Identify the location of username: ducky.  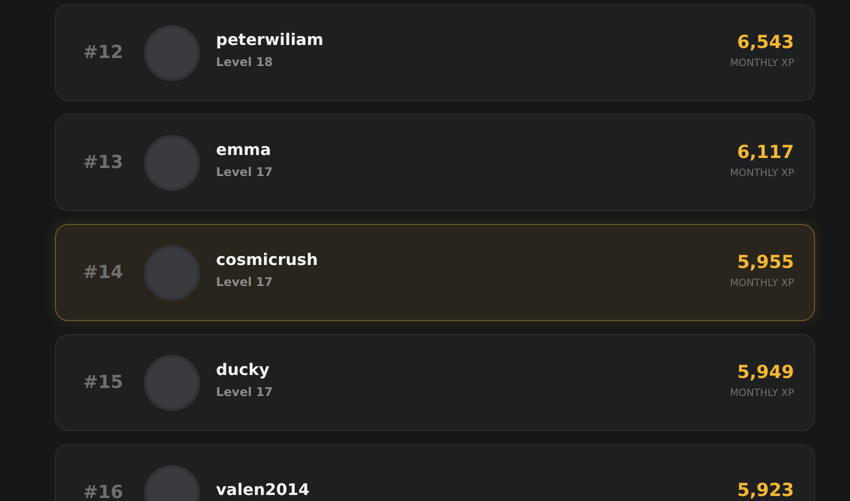
(243, 369).